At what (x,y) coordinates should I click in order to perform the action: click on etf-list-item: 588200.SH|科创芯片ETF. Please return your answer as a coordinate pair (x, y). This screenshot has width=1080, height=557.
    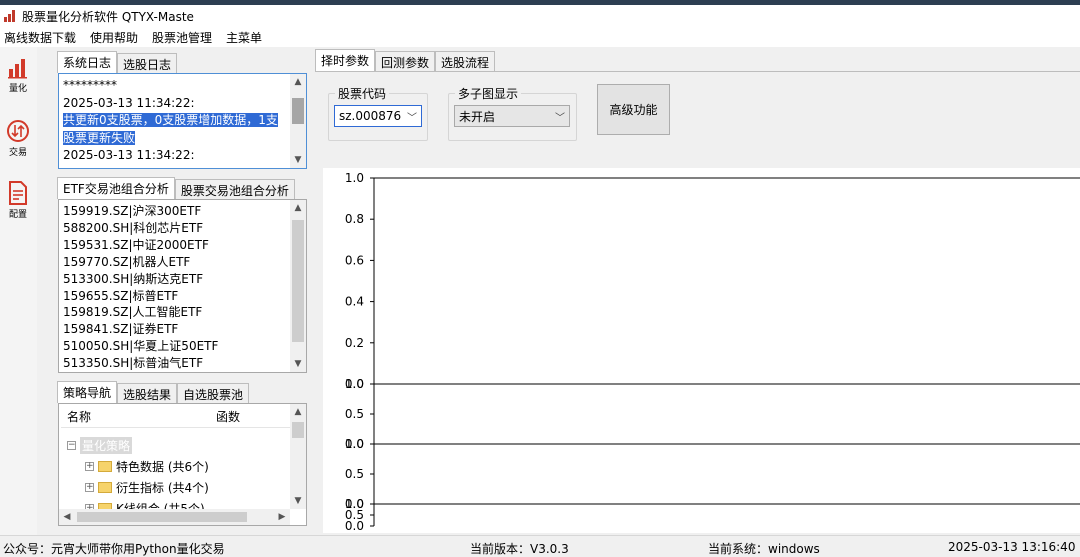
    Looking at the image, I should click on (140, 228).